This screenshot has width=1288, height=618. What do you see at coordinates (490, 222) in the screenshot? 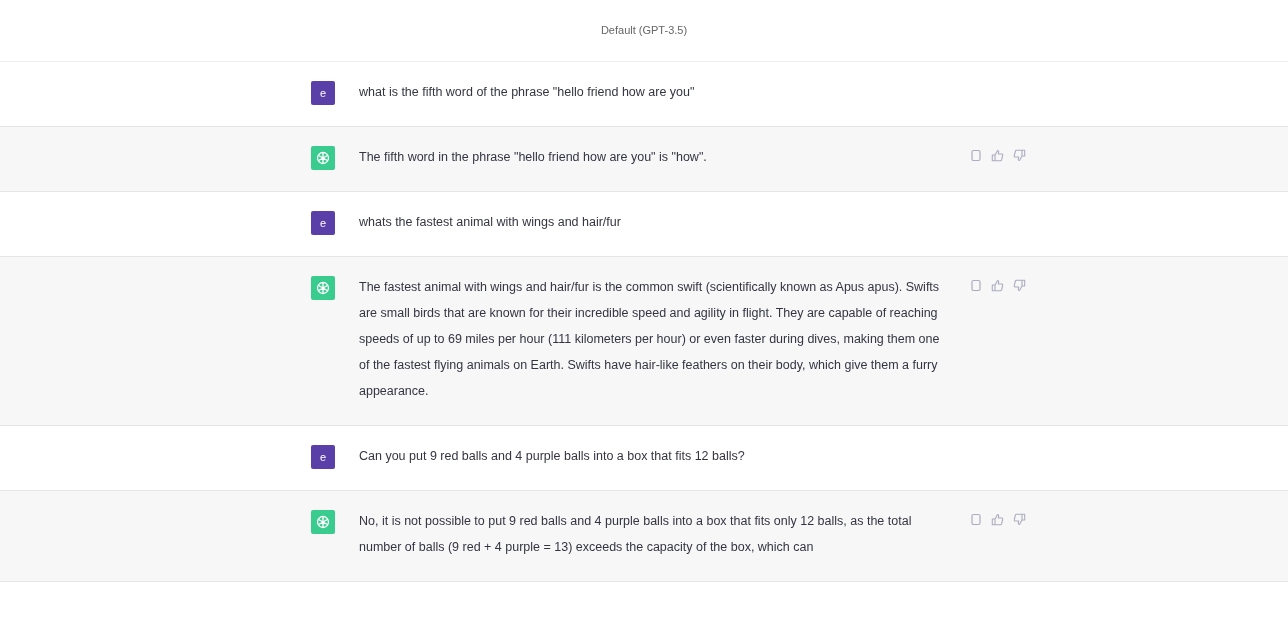
I see `message-text: whats the fastest animal with wings and hair/fur` at bounding box center [490, 222].